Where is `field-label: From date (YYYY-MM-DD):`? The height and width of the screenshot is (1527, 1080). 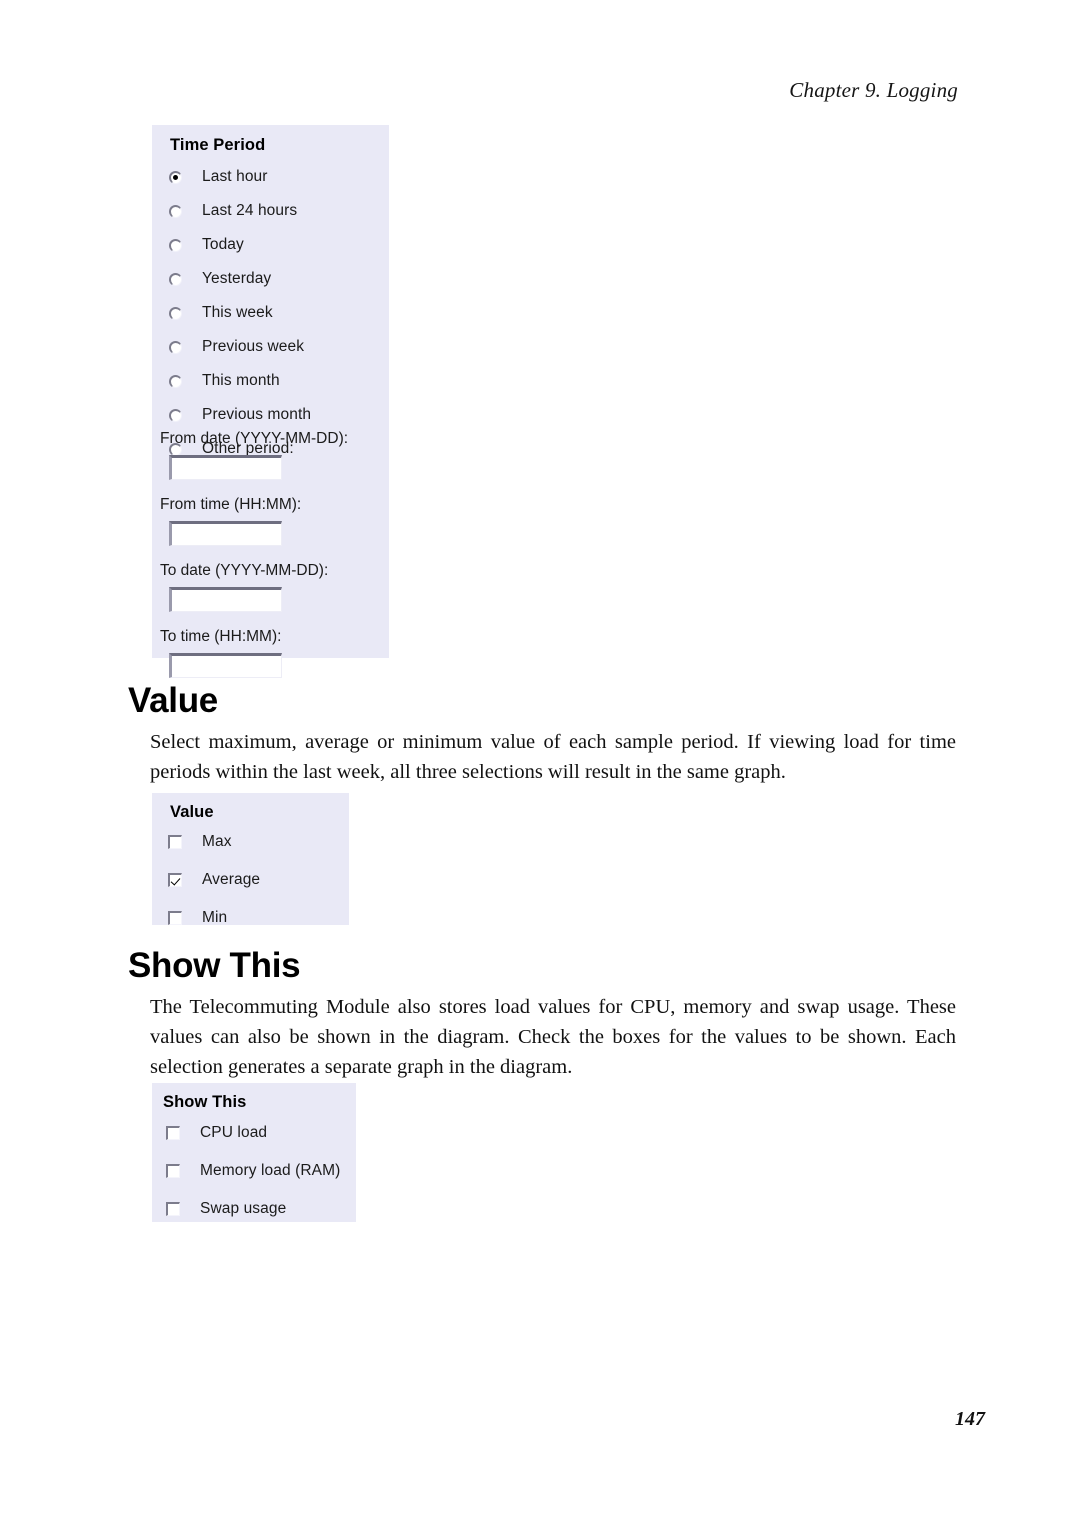 field-label: From date (YYYY-MM-DD): is located at coordinates (254, 438).